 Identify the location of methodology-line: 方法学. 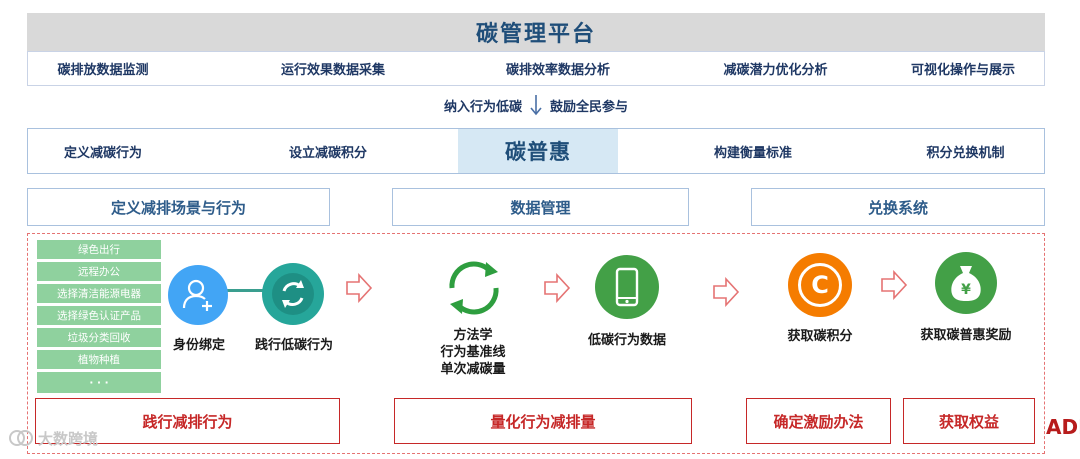
(473, 335).